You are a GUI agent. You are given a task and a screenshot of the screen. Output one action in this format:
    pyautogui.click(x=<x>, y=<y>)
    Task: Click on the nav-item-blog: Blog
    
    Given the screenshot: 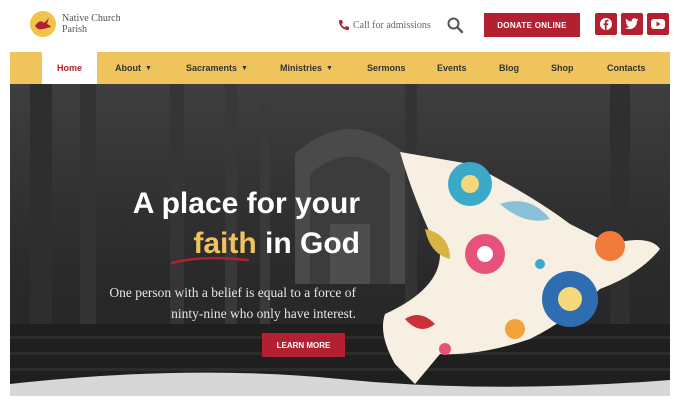 What is the action you would take?
    pyautogui.click(x=509, y=68)
    